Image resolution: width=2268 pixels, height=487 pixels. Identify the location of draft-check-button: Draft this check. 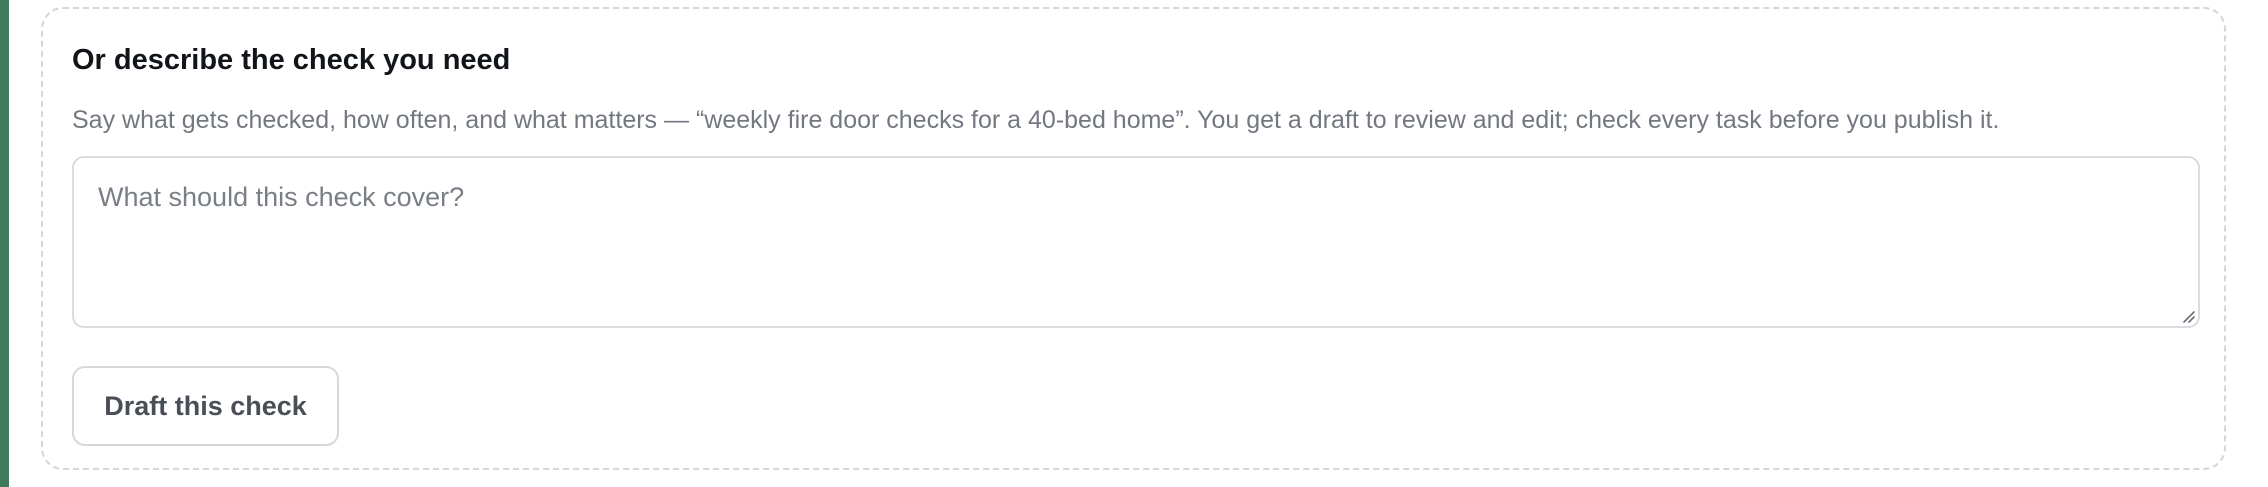
(205, 406).